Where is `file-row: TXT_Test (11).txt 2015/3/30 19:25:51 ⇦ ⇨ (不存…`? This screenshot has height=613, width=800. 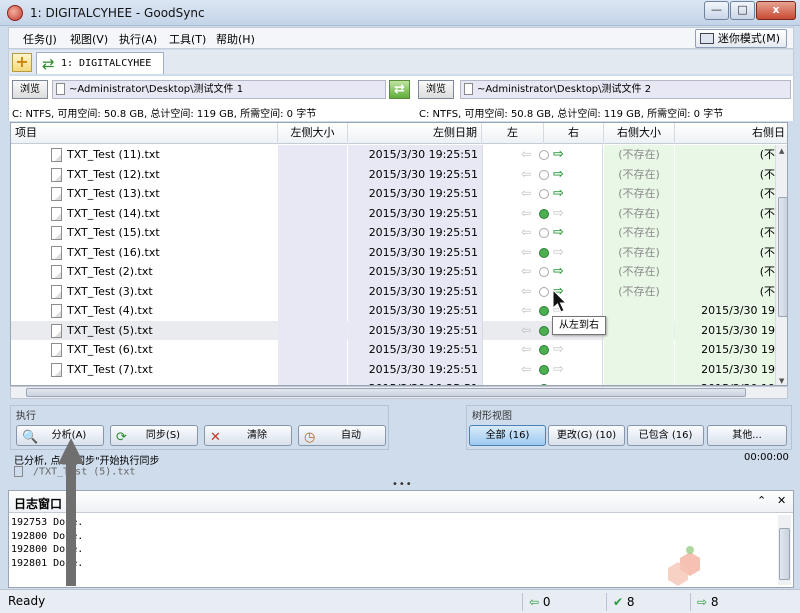
file-row: TXT_Test (11).txt 2015/3/30 19:25:51 ⇦ ⇨ (不存… is located at coordinates (393, 155).